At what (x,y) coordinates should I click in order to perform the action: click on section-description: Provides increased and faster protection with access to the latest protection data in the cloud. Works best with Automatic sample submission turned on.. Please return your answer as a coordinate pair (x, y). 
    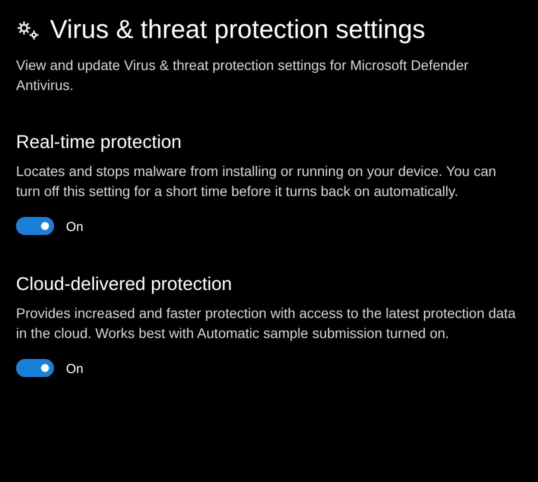
    Looking at the image, I should click on (266, 323).